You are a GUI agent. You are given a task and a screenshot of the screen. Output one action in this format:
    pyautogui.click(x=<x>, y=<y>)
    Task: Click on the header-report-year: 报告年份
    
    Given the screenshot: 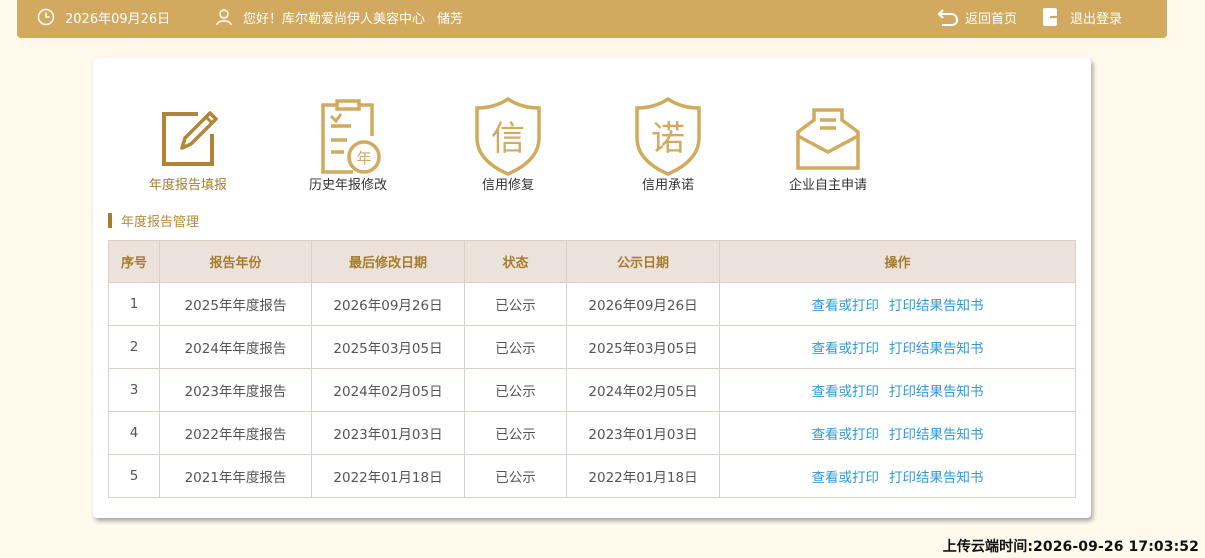 What is the action you would take?
    pyautogui.click(x=235, y=261)
    